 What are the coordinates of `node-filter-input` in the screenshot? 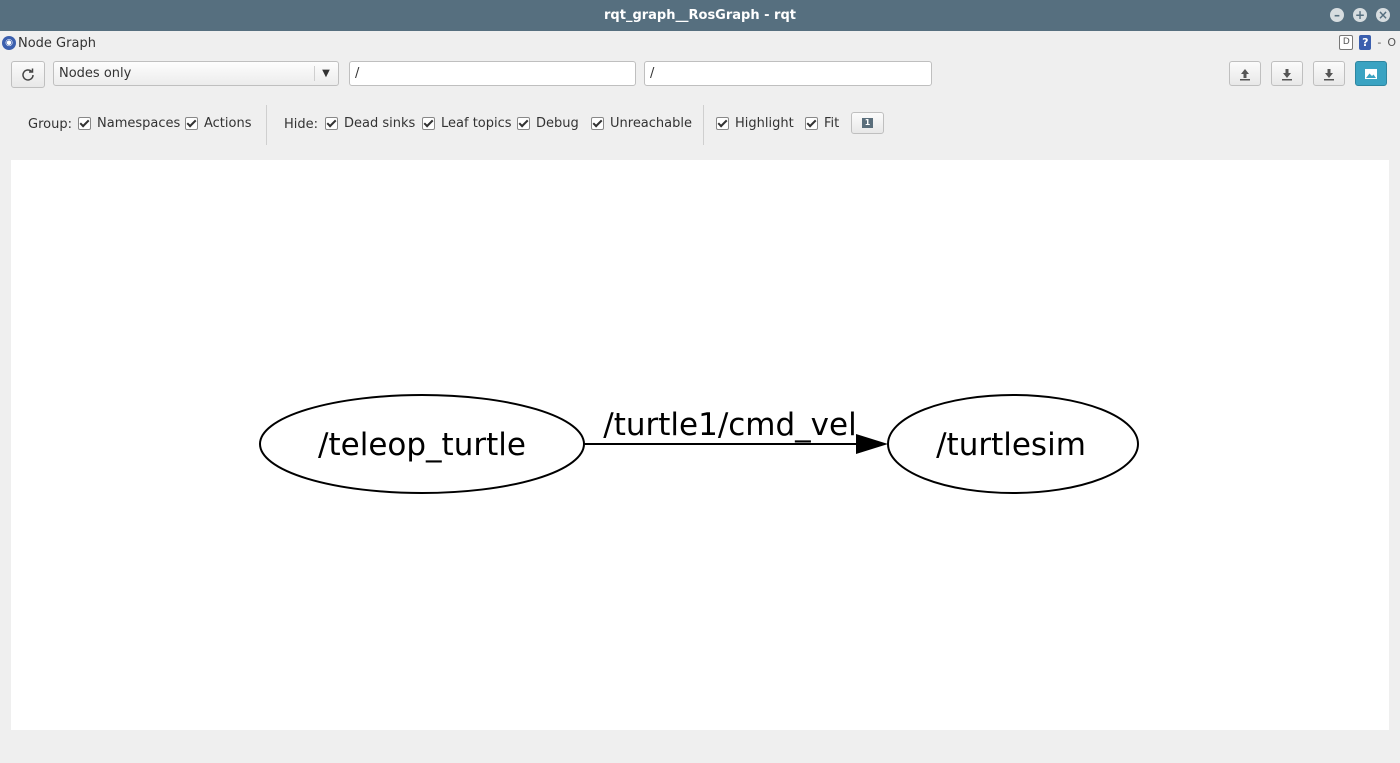 It's located at (492, 73).